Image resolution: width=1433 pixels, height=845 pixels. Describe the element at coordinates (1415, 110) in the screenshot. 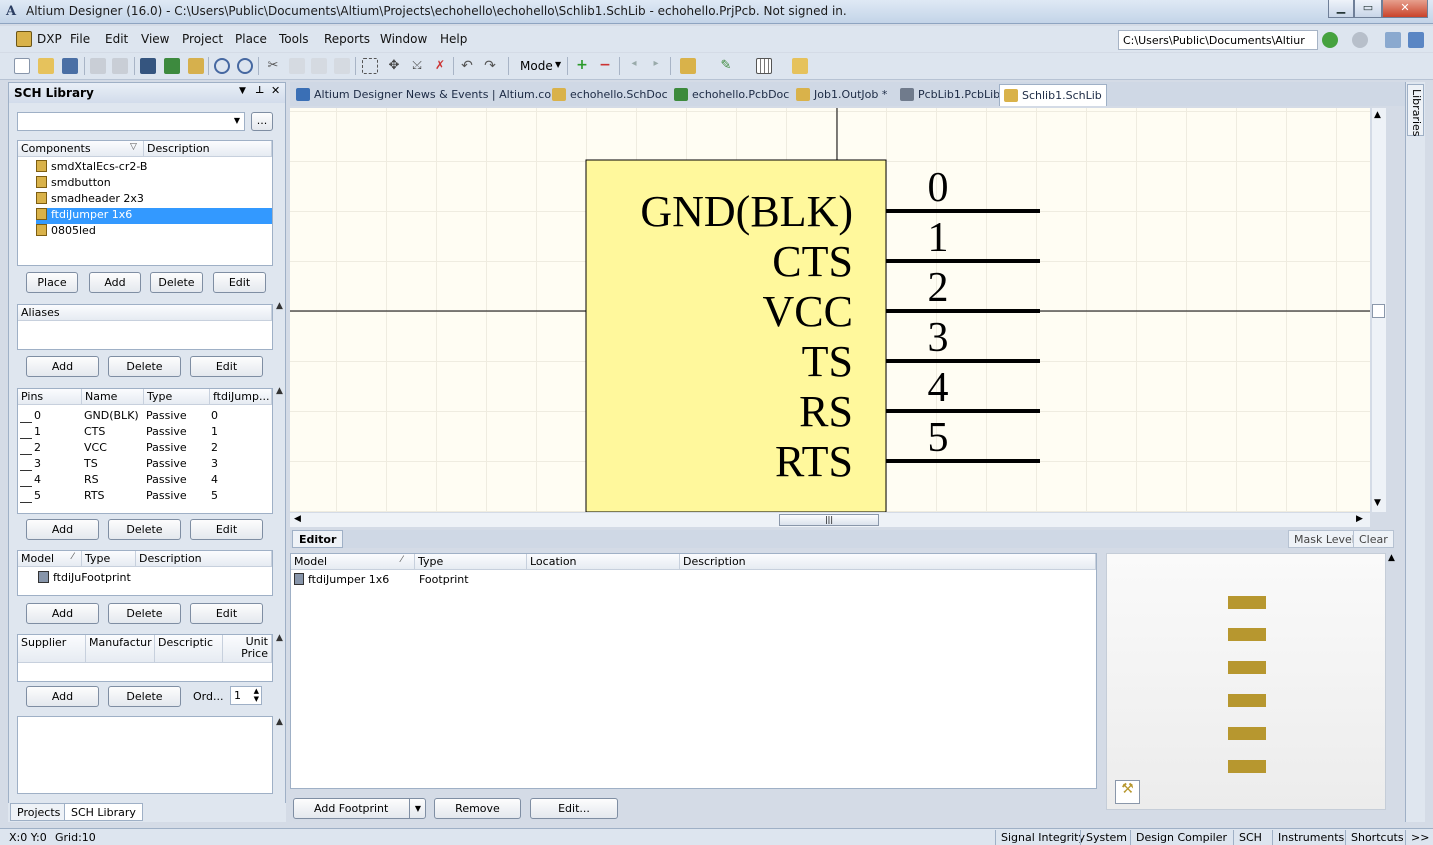

I see `tab-libraries: Libraries` at that location.